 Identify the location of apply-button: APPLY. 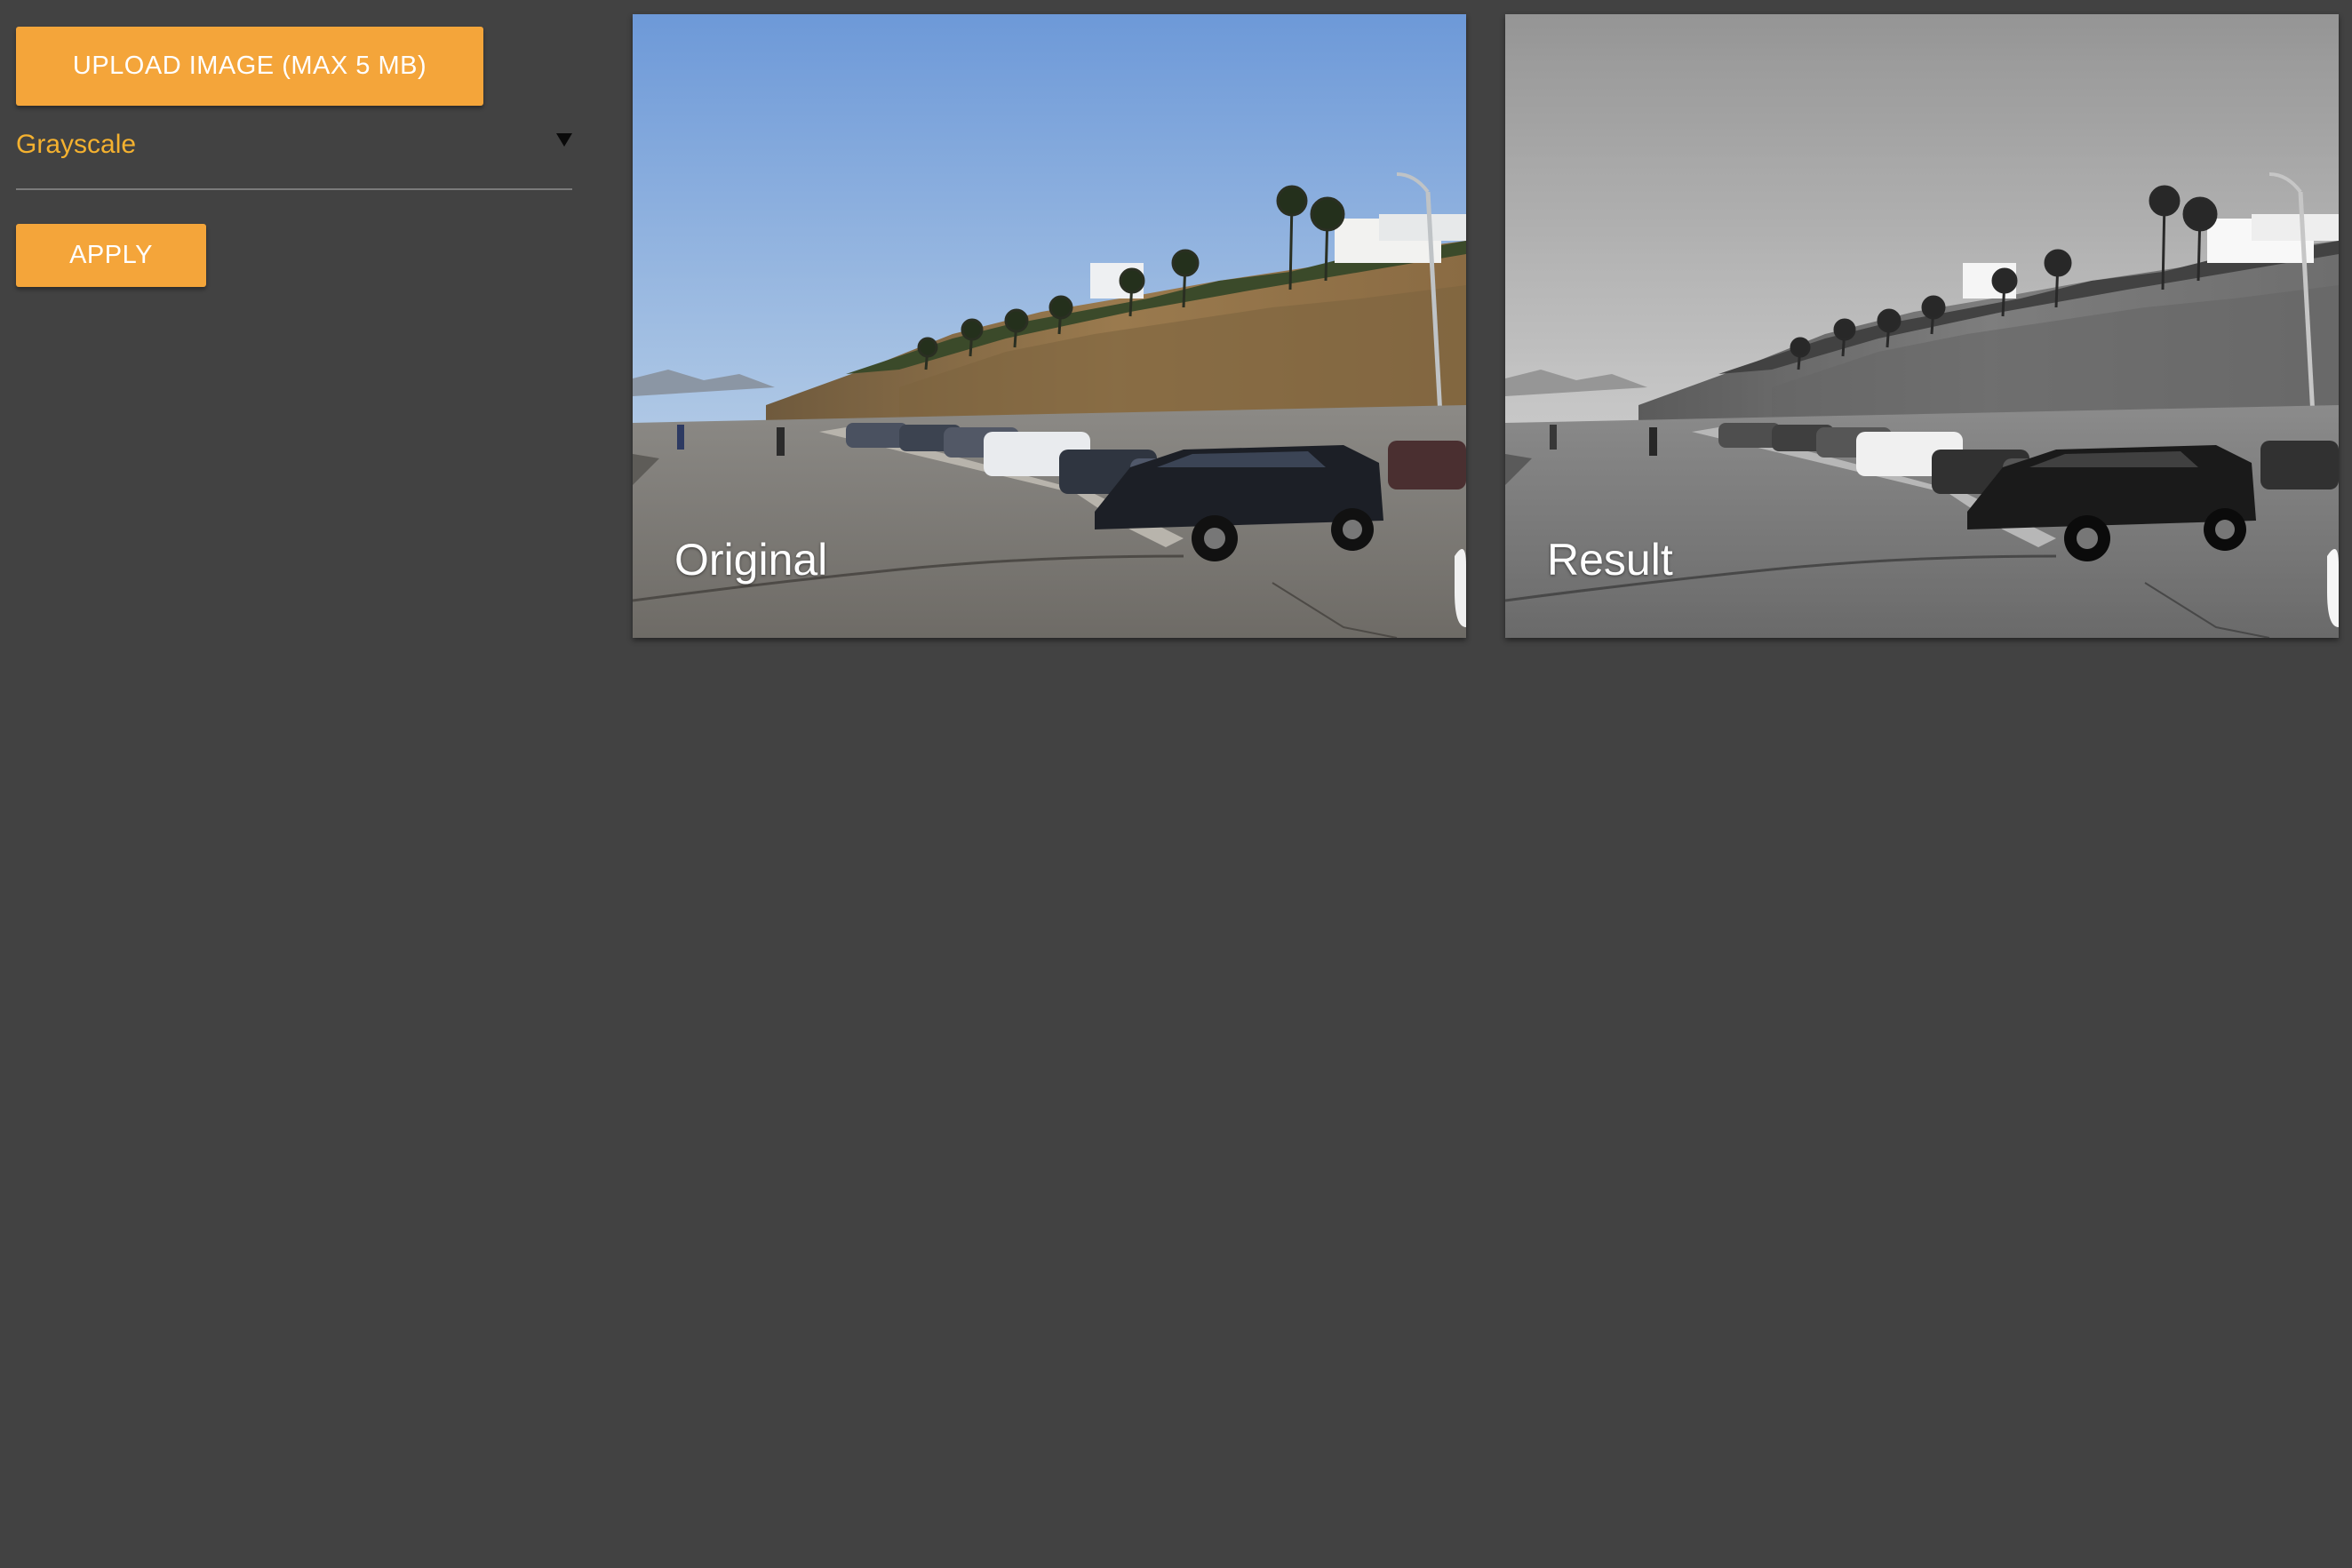
(111, 256).